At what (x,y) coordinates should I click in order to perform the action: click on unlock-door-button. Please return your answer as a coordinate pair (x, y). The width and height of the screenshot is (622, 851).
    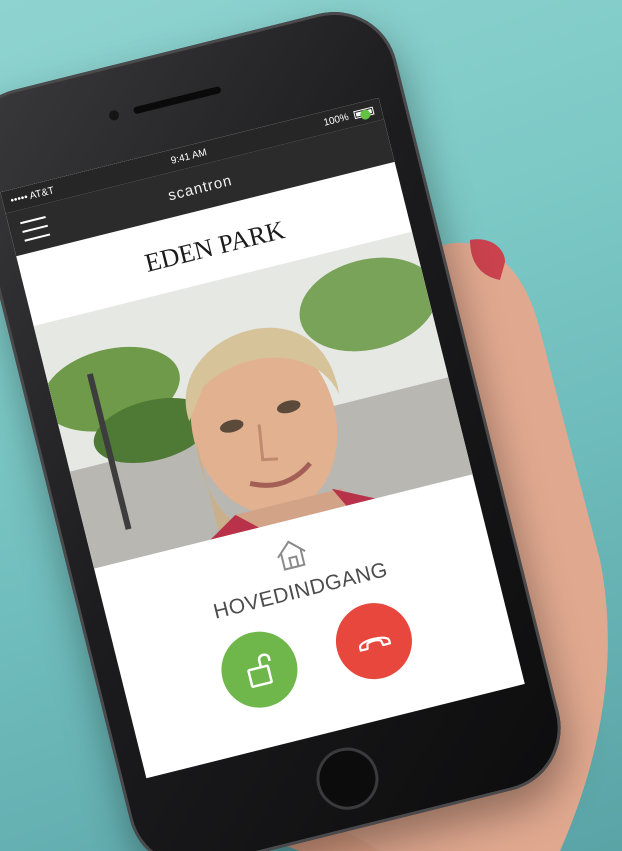
    Looking at the image, I should click on (259, 669).